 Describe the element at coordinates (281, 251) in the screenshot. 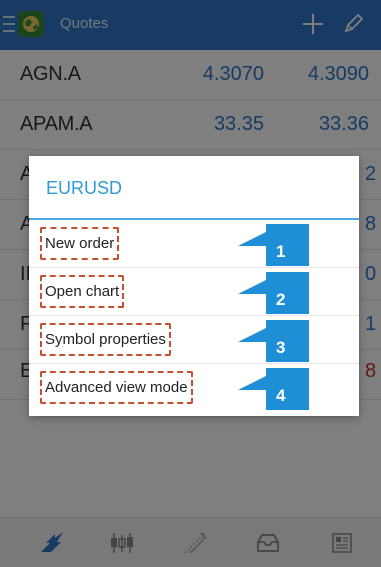

I see `callout-number: 1` at that location.